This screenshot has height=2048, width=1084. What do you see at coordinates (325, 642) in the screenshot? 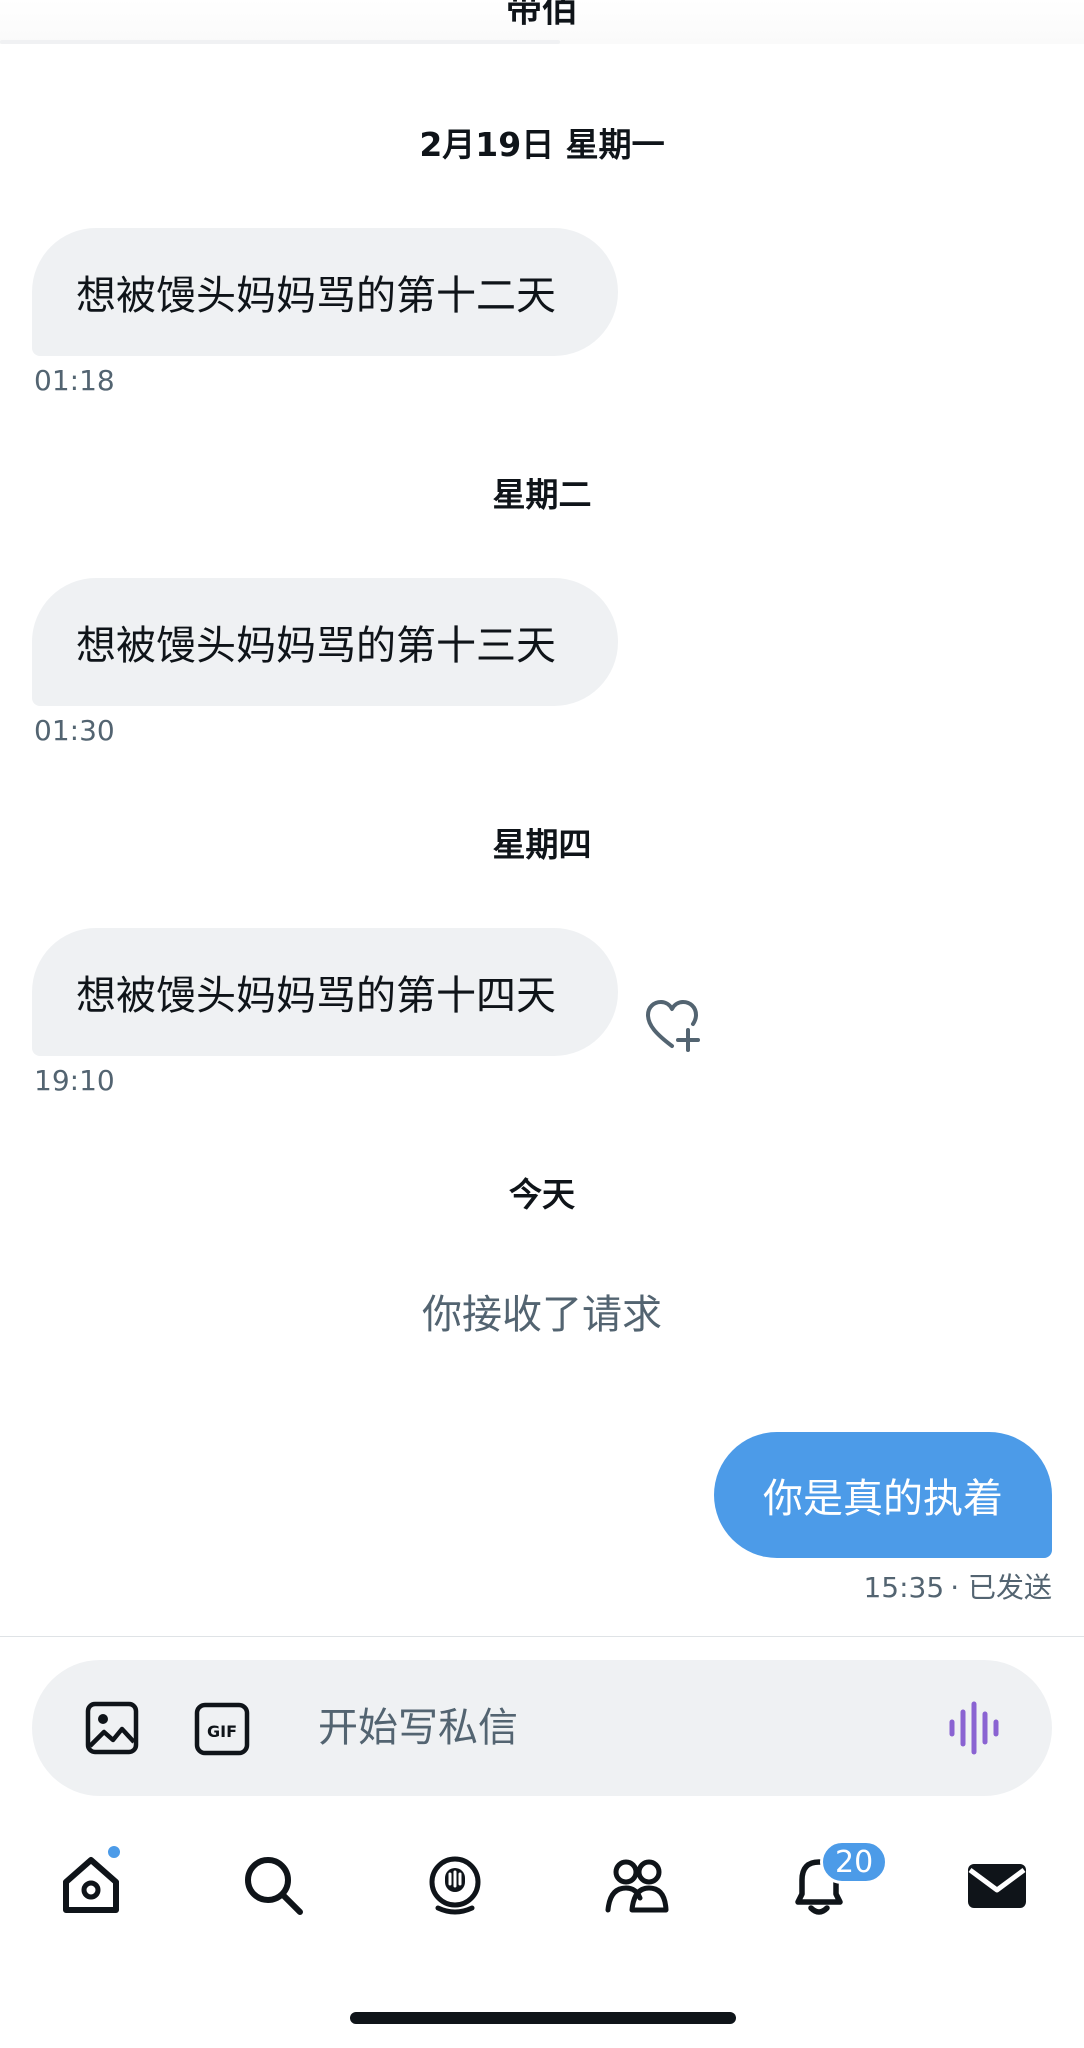
I see `incoming-message-bubble: 想被馒头妈妈骂的第十三天` at bounding box center [325, 642].